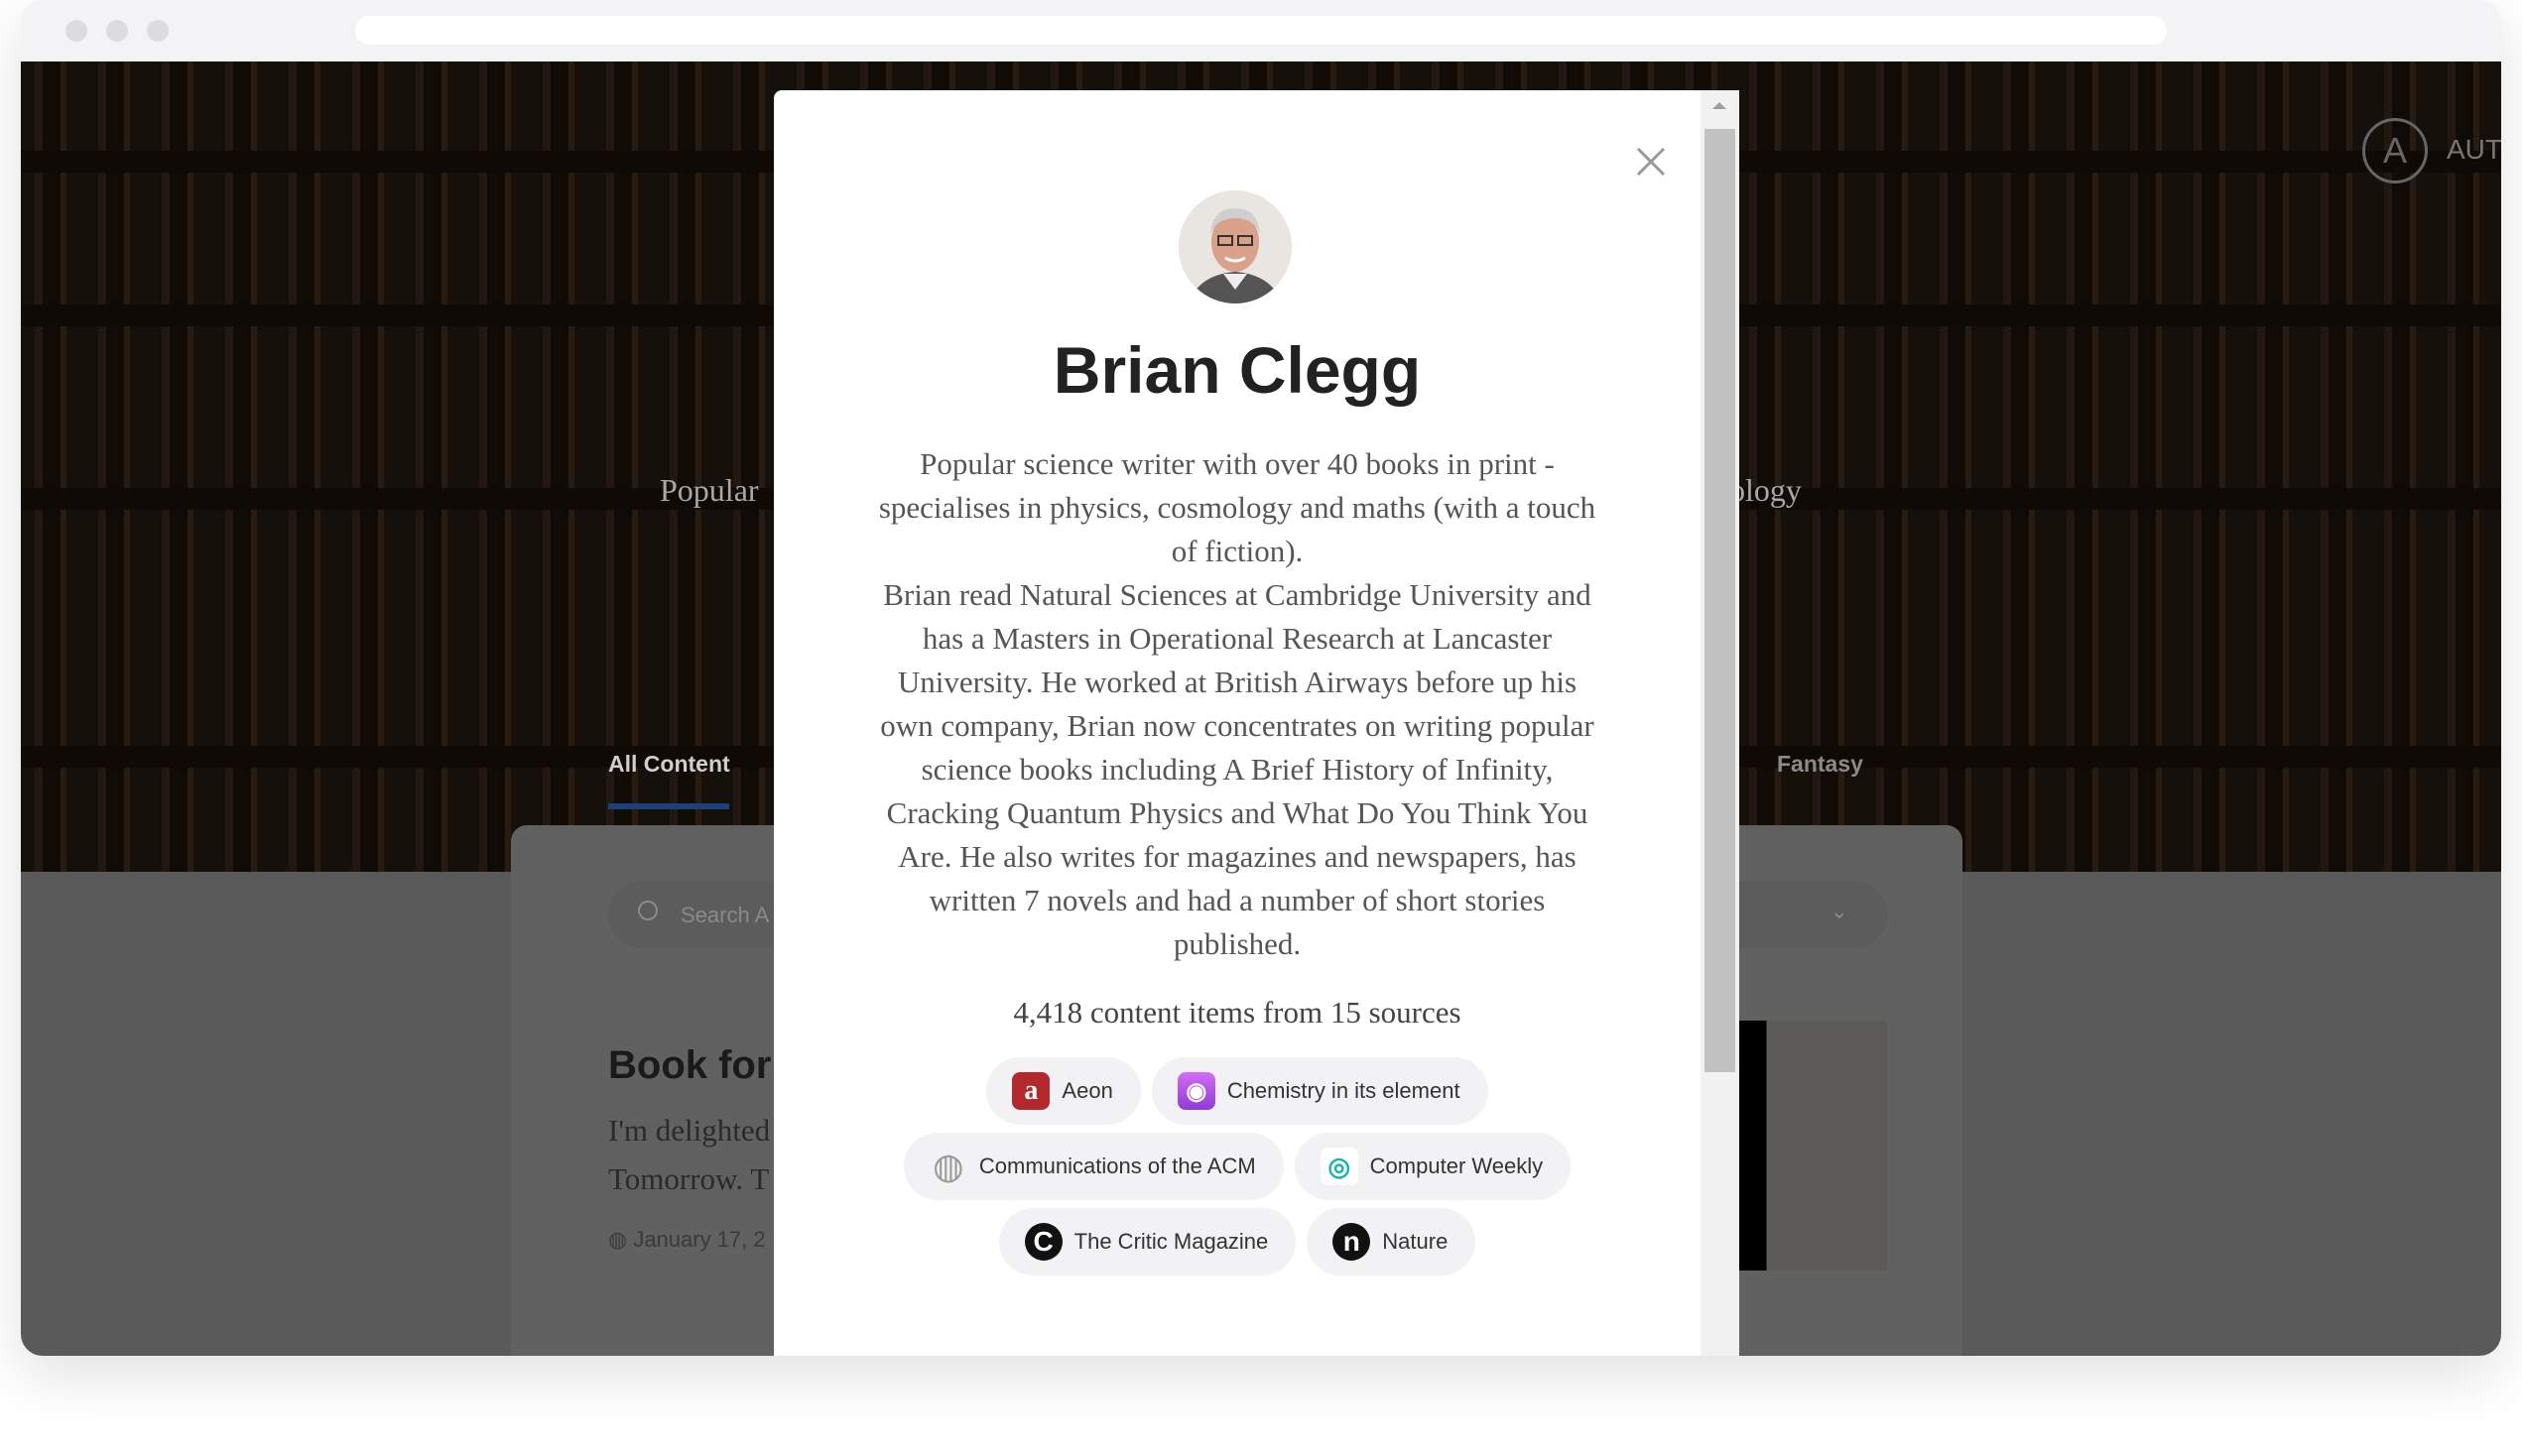  Describe the element at coordinates (1237, 370) in the screenshot. I see `author-name: Brian Clegg` at that location.